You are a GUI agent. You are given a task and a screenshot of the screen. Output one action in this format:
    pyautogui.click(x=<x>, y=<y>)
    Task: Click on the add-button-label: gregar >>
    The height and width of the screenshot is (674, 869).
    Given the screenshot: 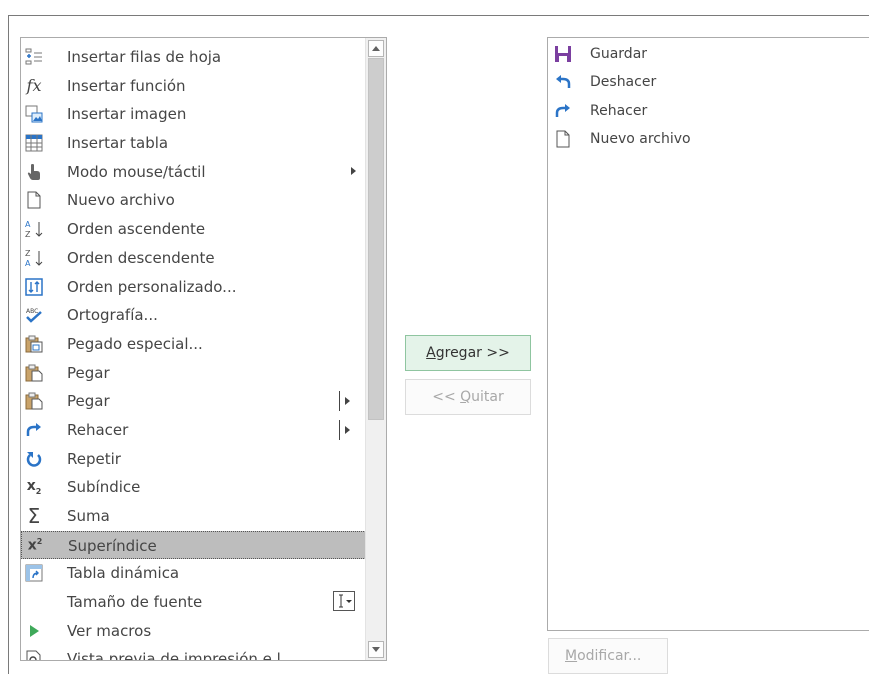 What is the action you would take?
    pyautogui.click(x=472, y=353)
    